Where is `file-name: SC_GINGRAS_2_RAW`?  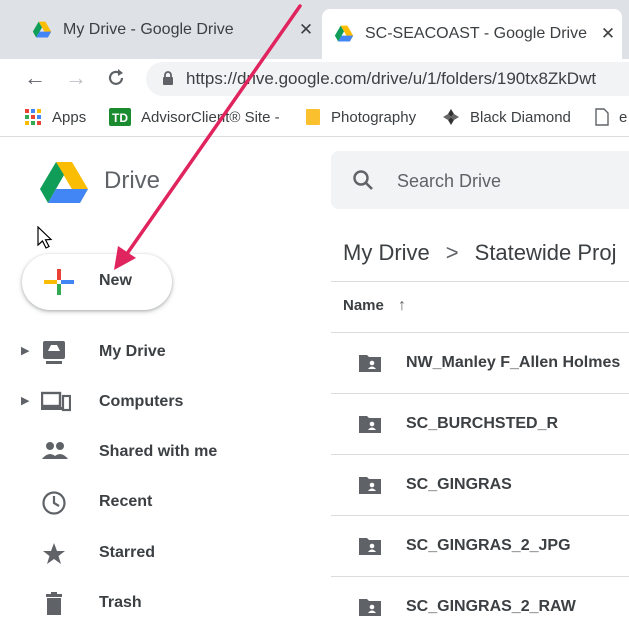
file-name: SC_GINGRAS_2_RAW is located at coordinates (491, 606).